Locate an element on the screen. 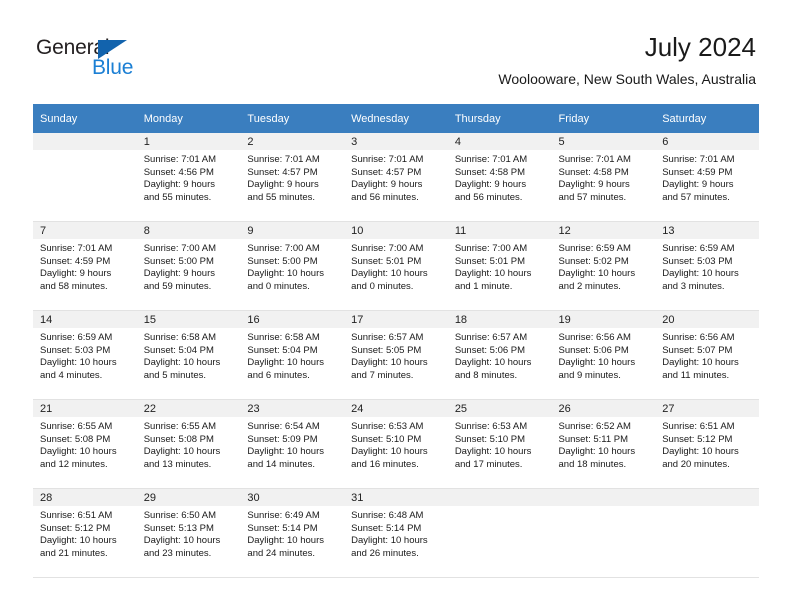  daylight-text: and 21 minutes. is located at coordinates (74, 553).